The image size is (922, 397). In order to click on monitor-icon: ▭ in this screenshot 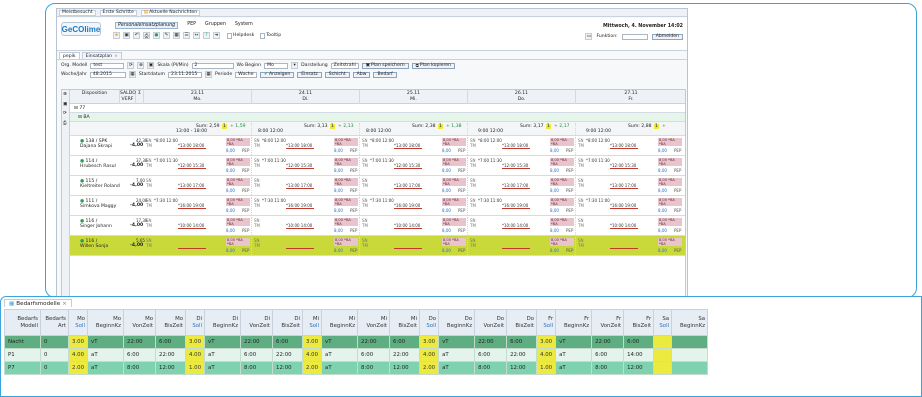, I will do `click(589, 36)`.